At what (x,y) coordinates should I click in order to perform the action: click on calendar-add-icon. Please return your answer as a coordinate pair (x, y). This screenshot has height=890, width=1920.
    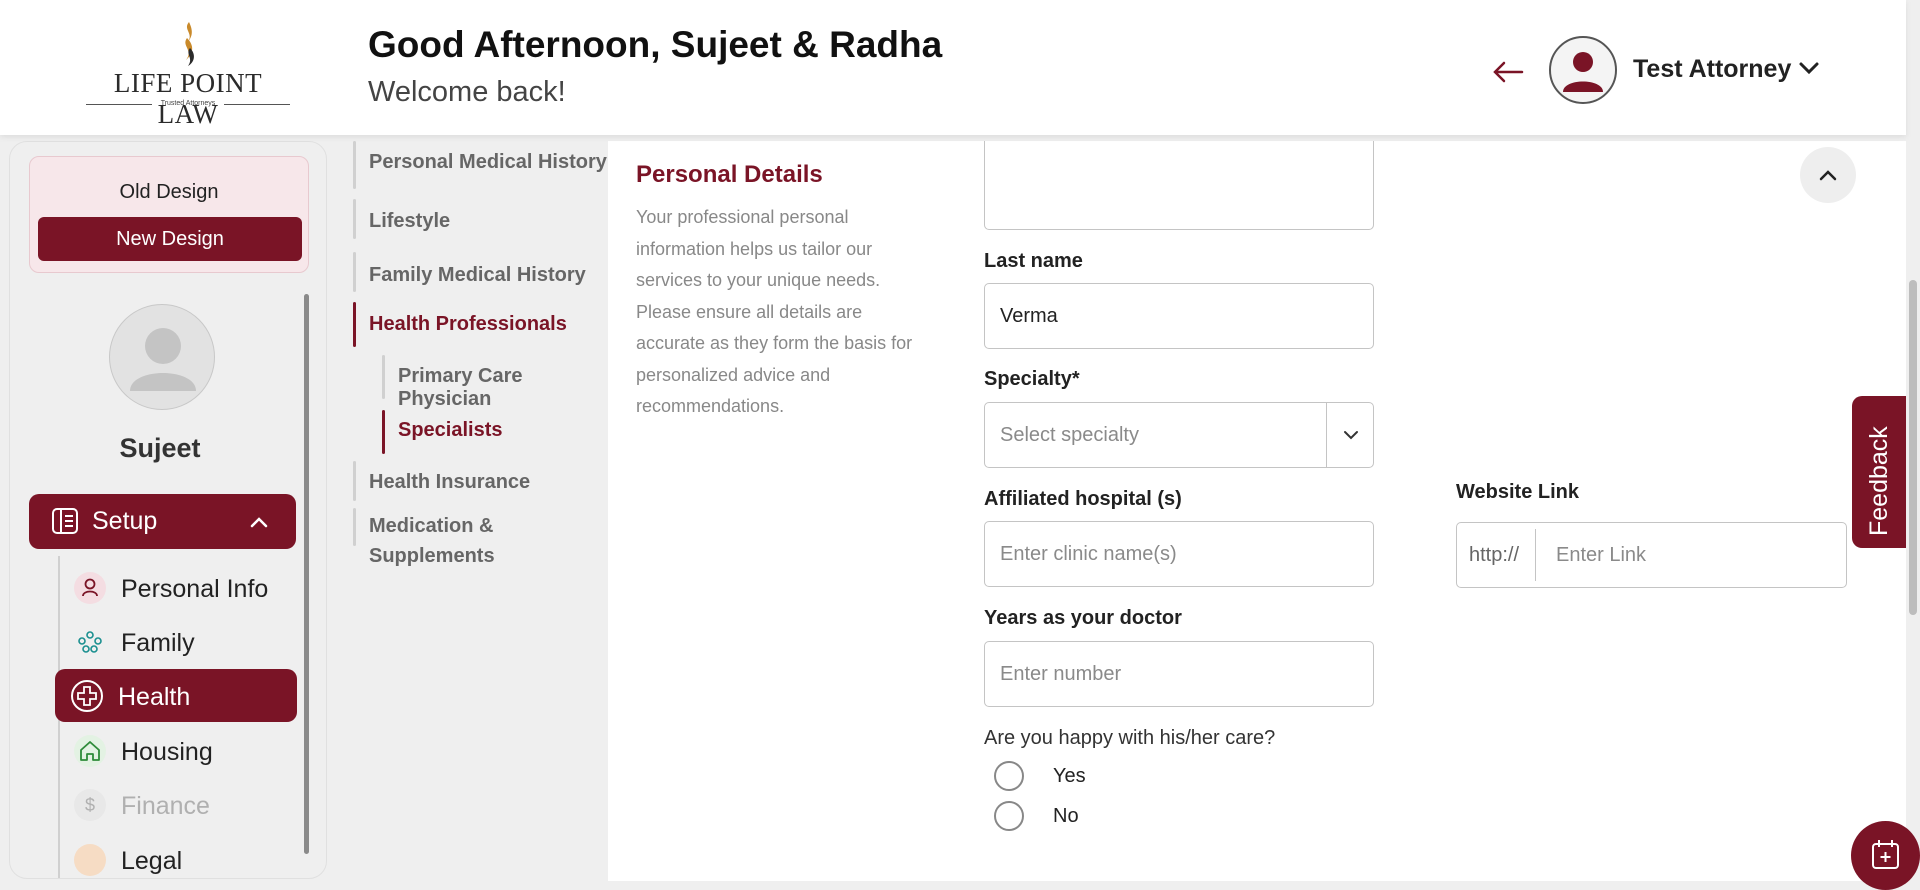
    Looking at the image, I should click on (1885, 854).